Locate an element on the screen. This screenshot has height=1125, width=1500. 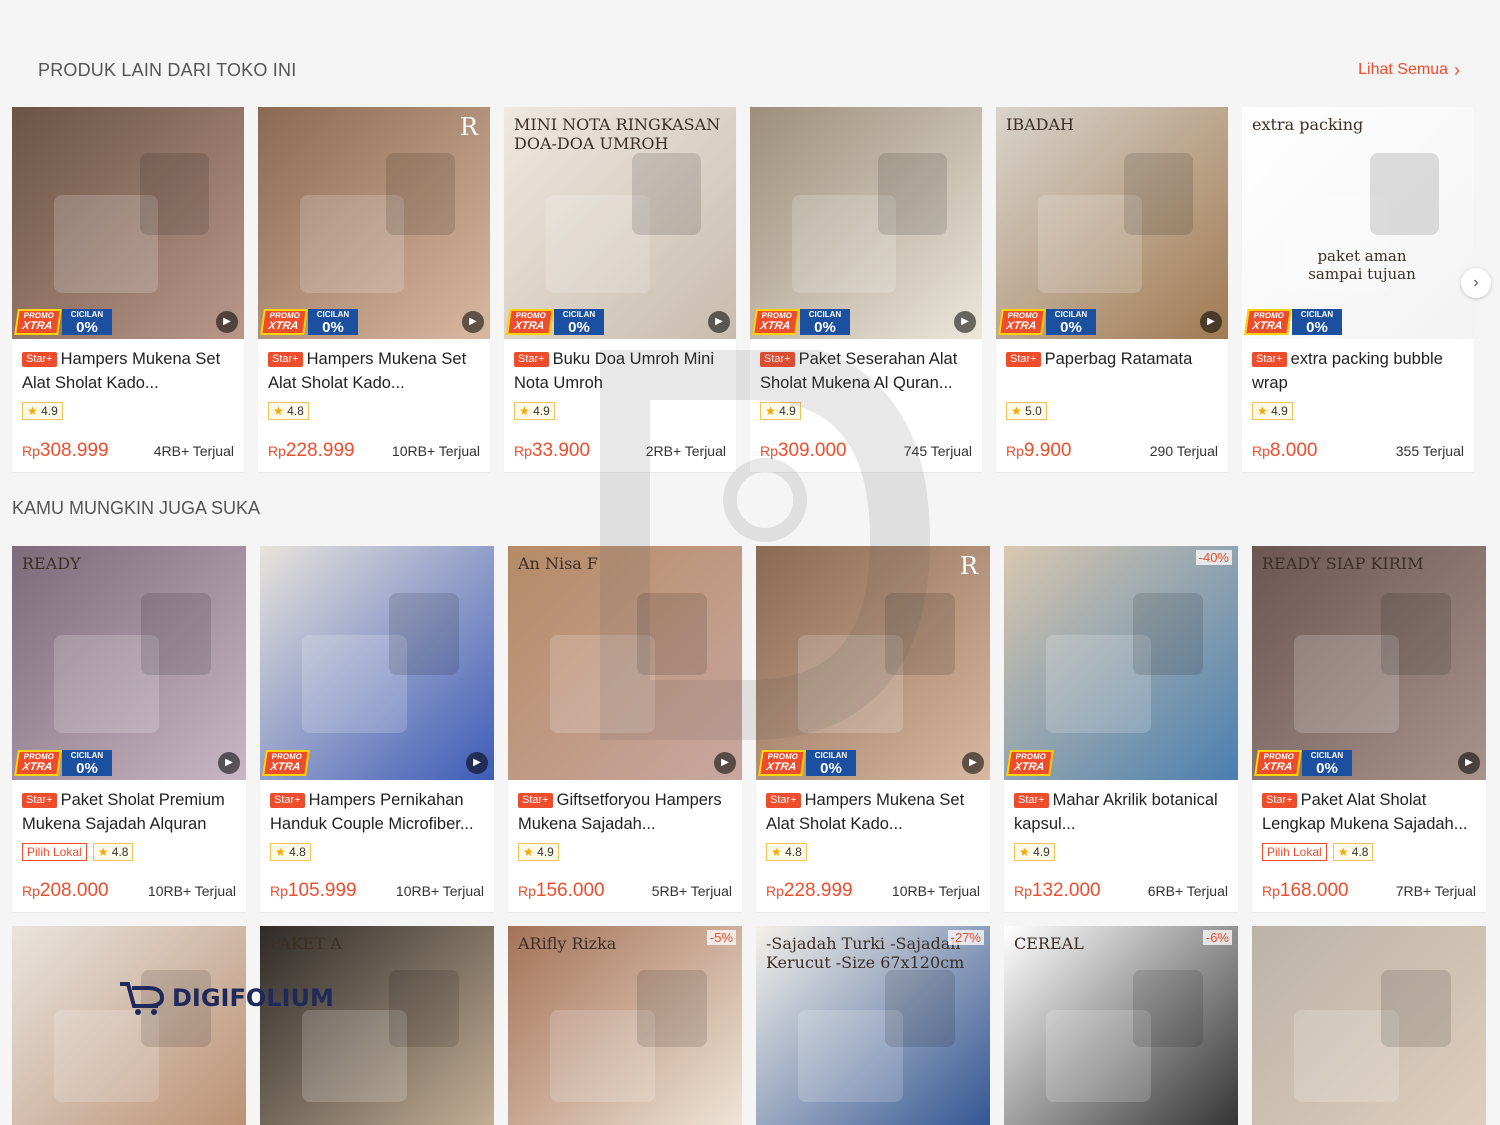
price-value: 132.000 is located at coordinates (1066, 890).